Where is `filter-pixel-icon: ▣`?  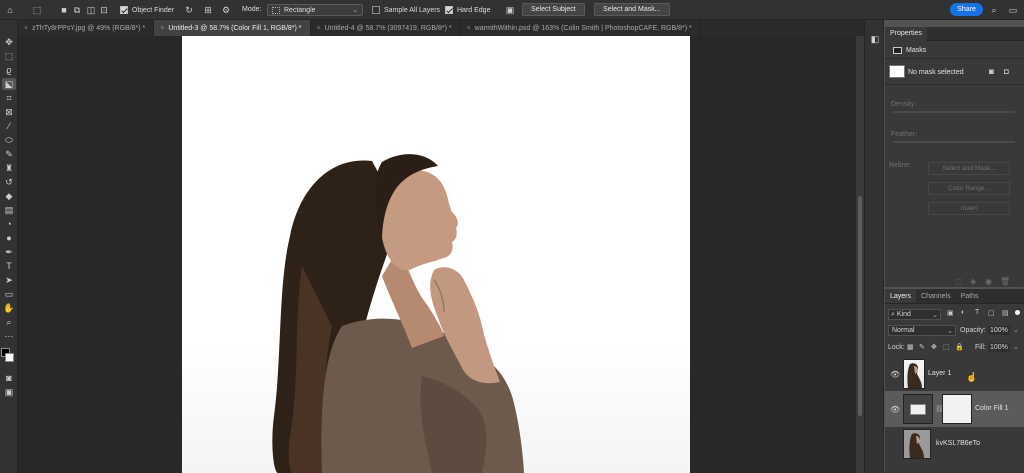 filter-pixel-icon: ▣ is located at coordinates (950, 313).